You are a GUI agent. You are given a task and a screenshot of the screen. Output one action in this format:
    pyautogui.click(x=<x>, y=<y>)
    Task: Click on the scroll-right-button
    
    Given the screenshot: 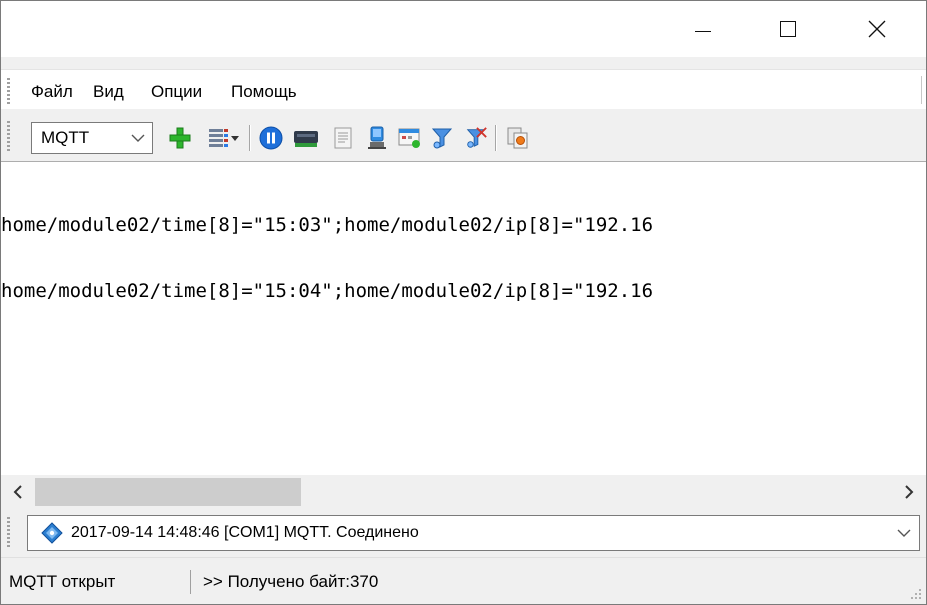 What is the action you would take?
    pyautogui.click(x=909, y=492)
    